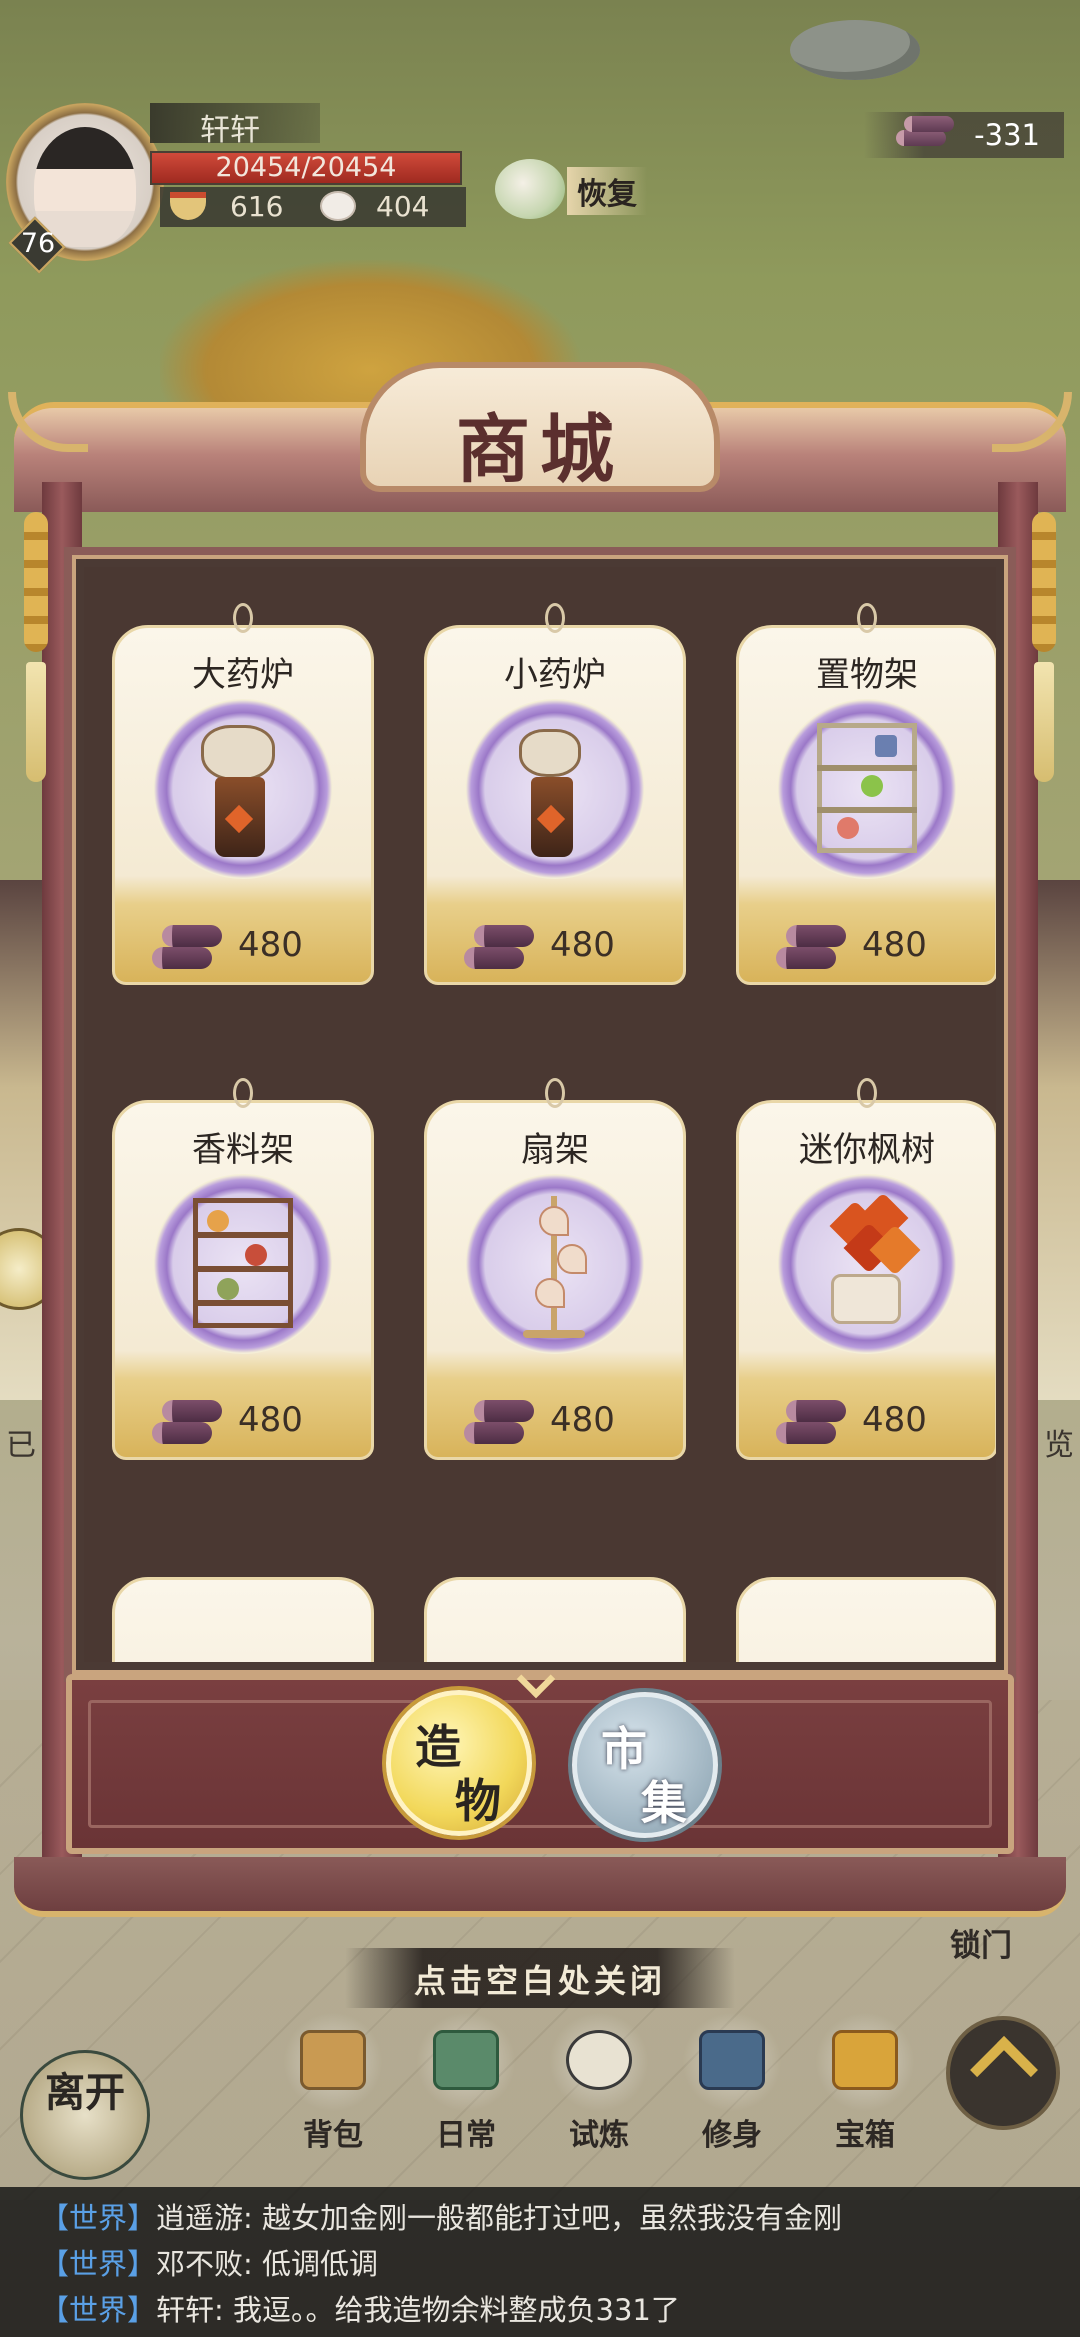 Image resolution: width=1080 pixels, height=2337 pixels. I want to click on currency-amount: -331, so click(1007, 135).